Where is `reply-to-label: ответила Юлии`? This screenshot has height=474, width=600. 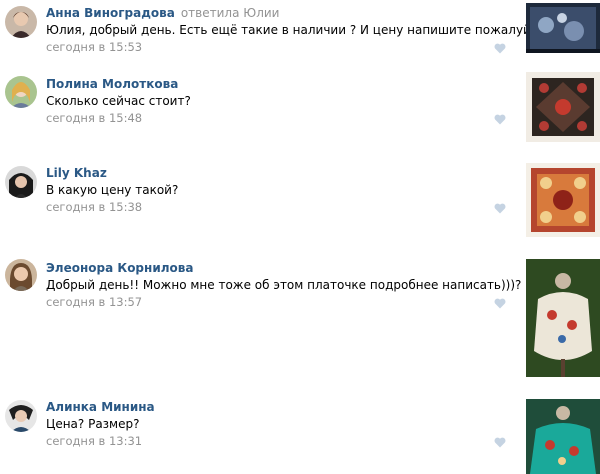 reply-to-label: ответила Юлии is located at coordinates (230, 13).